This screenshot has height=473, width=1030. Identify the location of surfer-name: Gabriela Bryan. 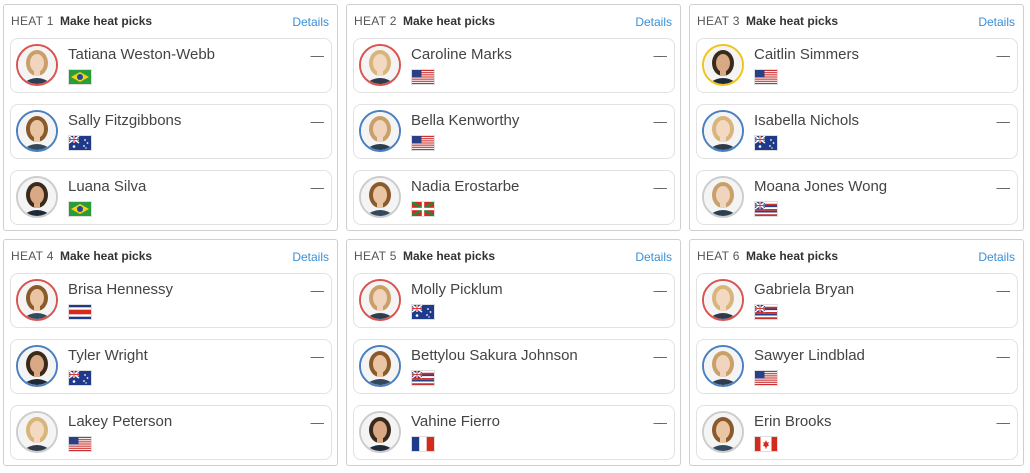
(804, 289).